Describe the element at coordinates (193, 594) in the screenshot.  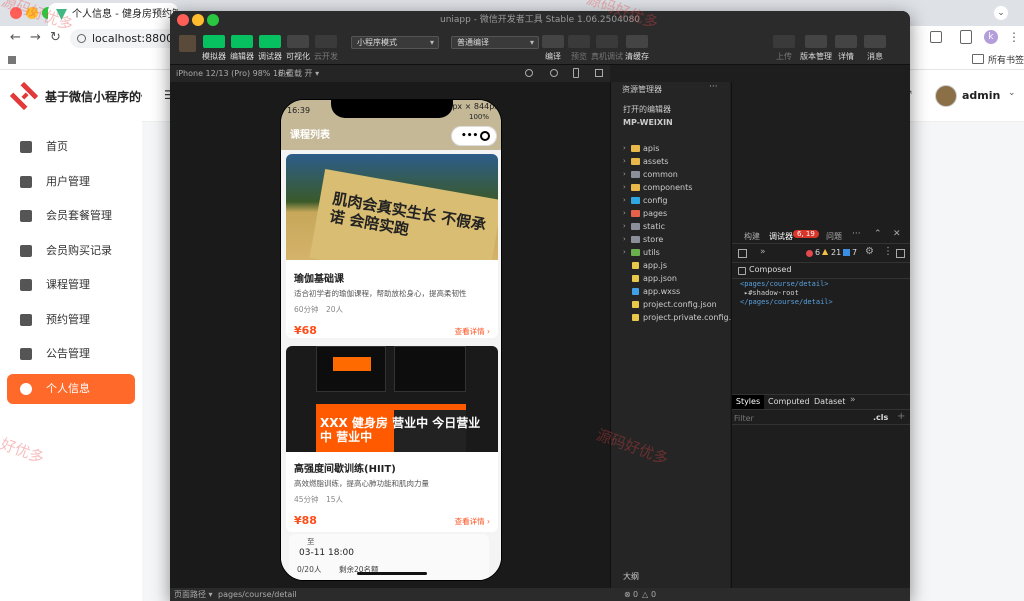
I see `page-path-label: 页面路径 ▾` at that location.